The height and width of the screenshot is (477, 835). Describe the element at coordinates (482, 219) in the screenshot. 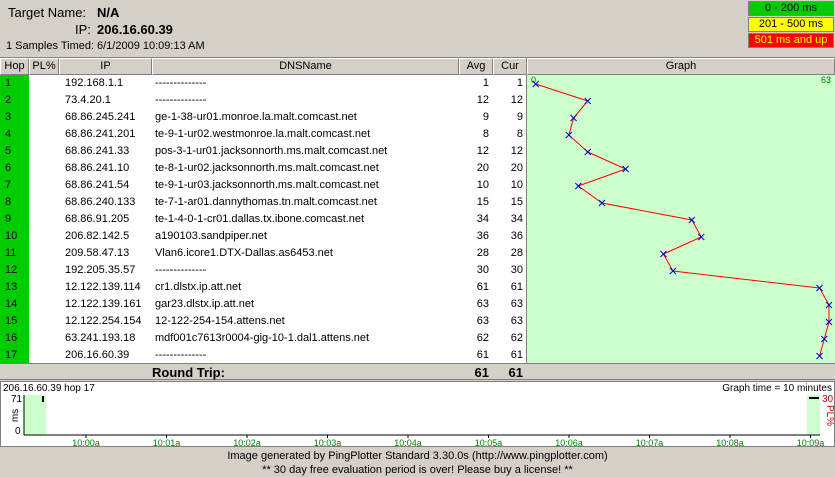

I see `hop-avg: 34` at that location.